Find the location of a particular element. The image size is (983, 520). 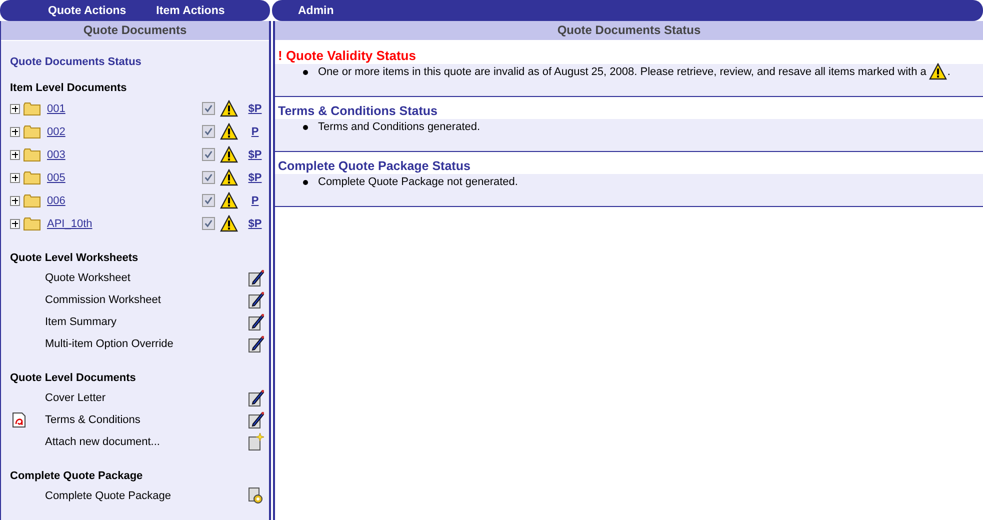

status-link: Quote Documents Status is located at coordinates (139, 62).